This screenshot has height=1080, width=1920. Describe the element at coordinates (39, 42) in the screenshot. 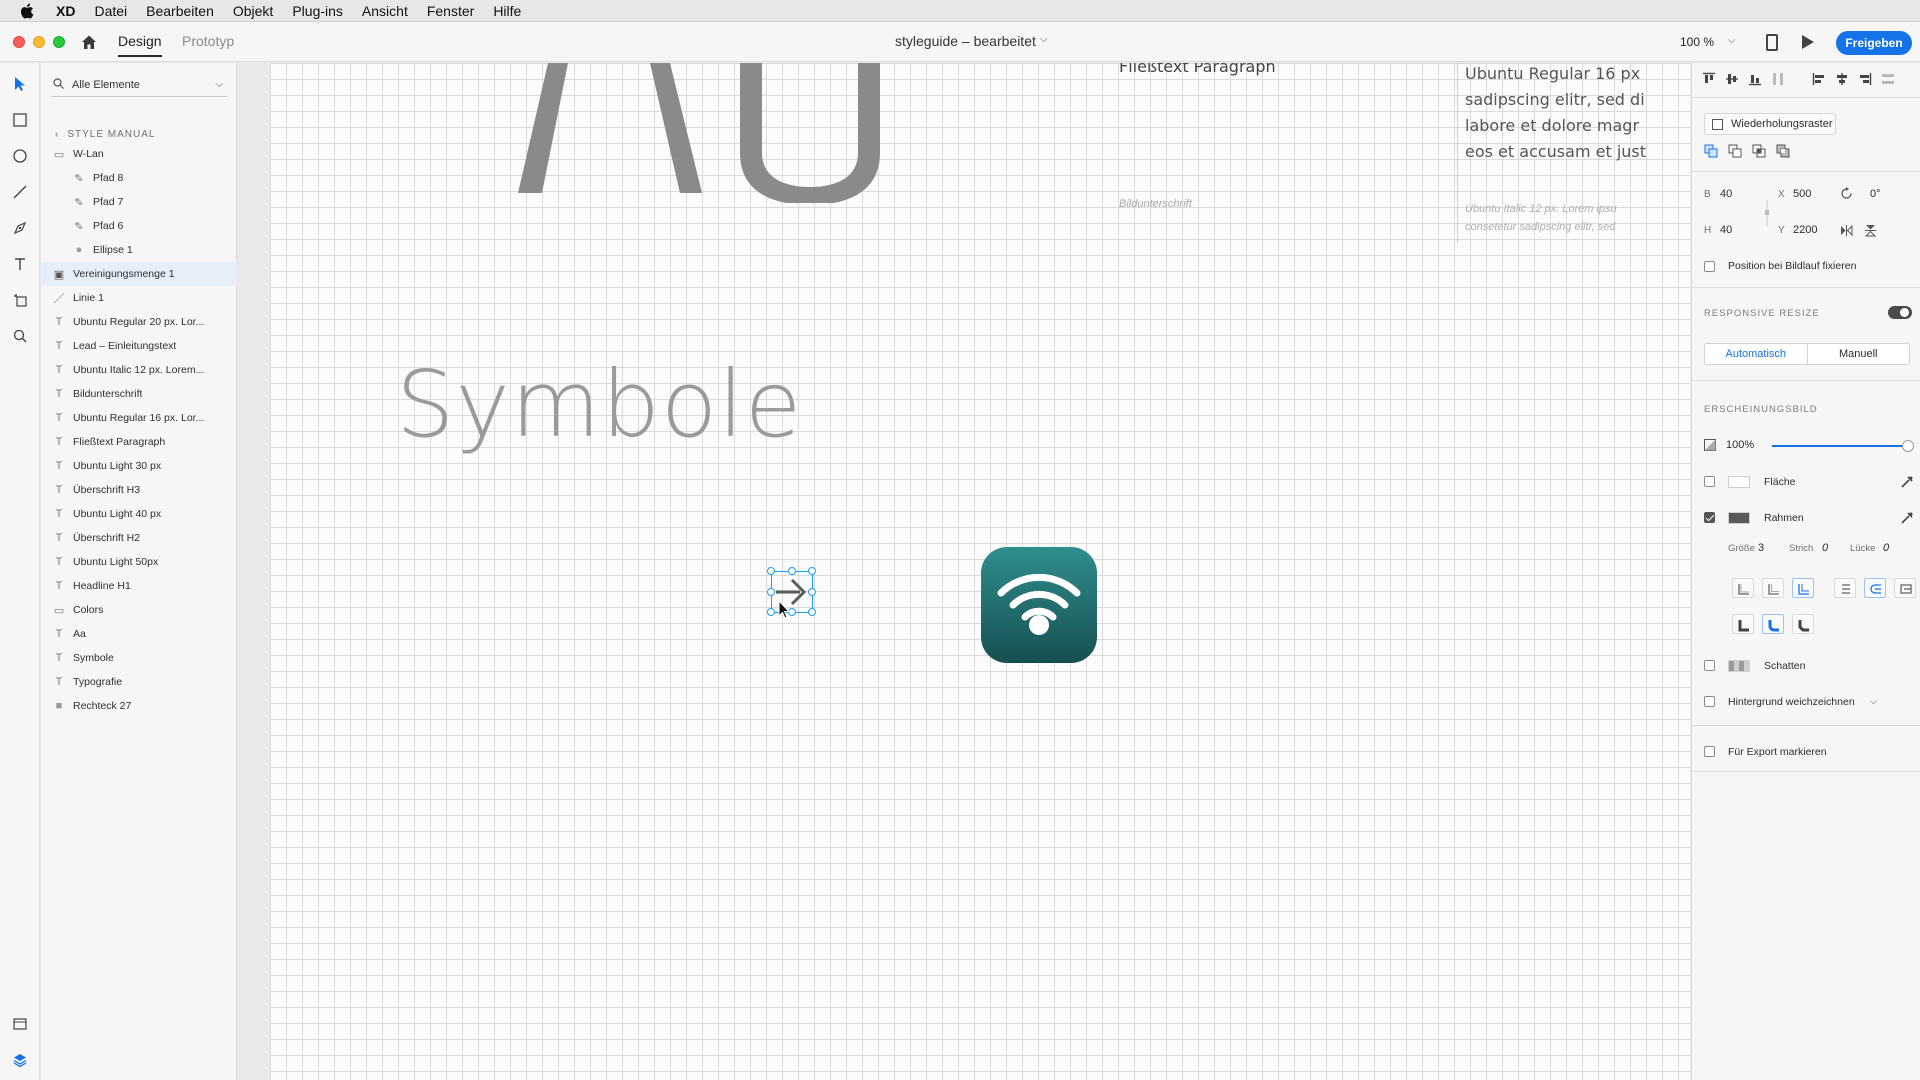

I see `minimize-window-button` at that location.